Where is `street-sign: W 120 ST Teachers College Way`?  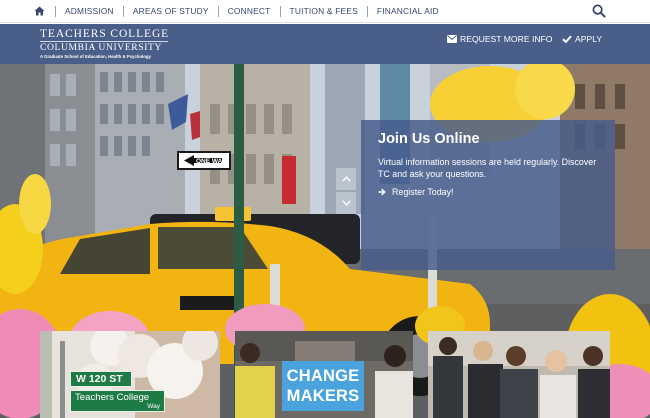 street-sign: W 120 ST Teachers College Way is located at coordinates (117, 391).